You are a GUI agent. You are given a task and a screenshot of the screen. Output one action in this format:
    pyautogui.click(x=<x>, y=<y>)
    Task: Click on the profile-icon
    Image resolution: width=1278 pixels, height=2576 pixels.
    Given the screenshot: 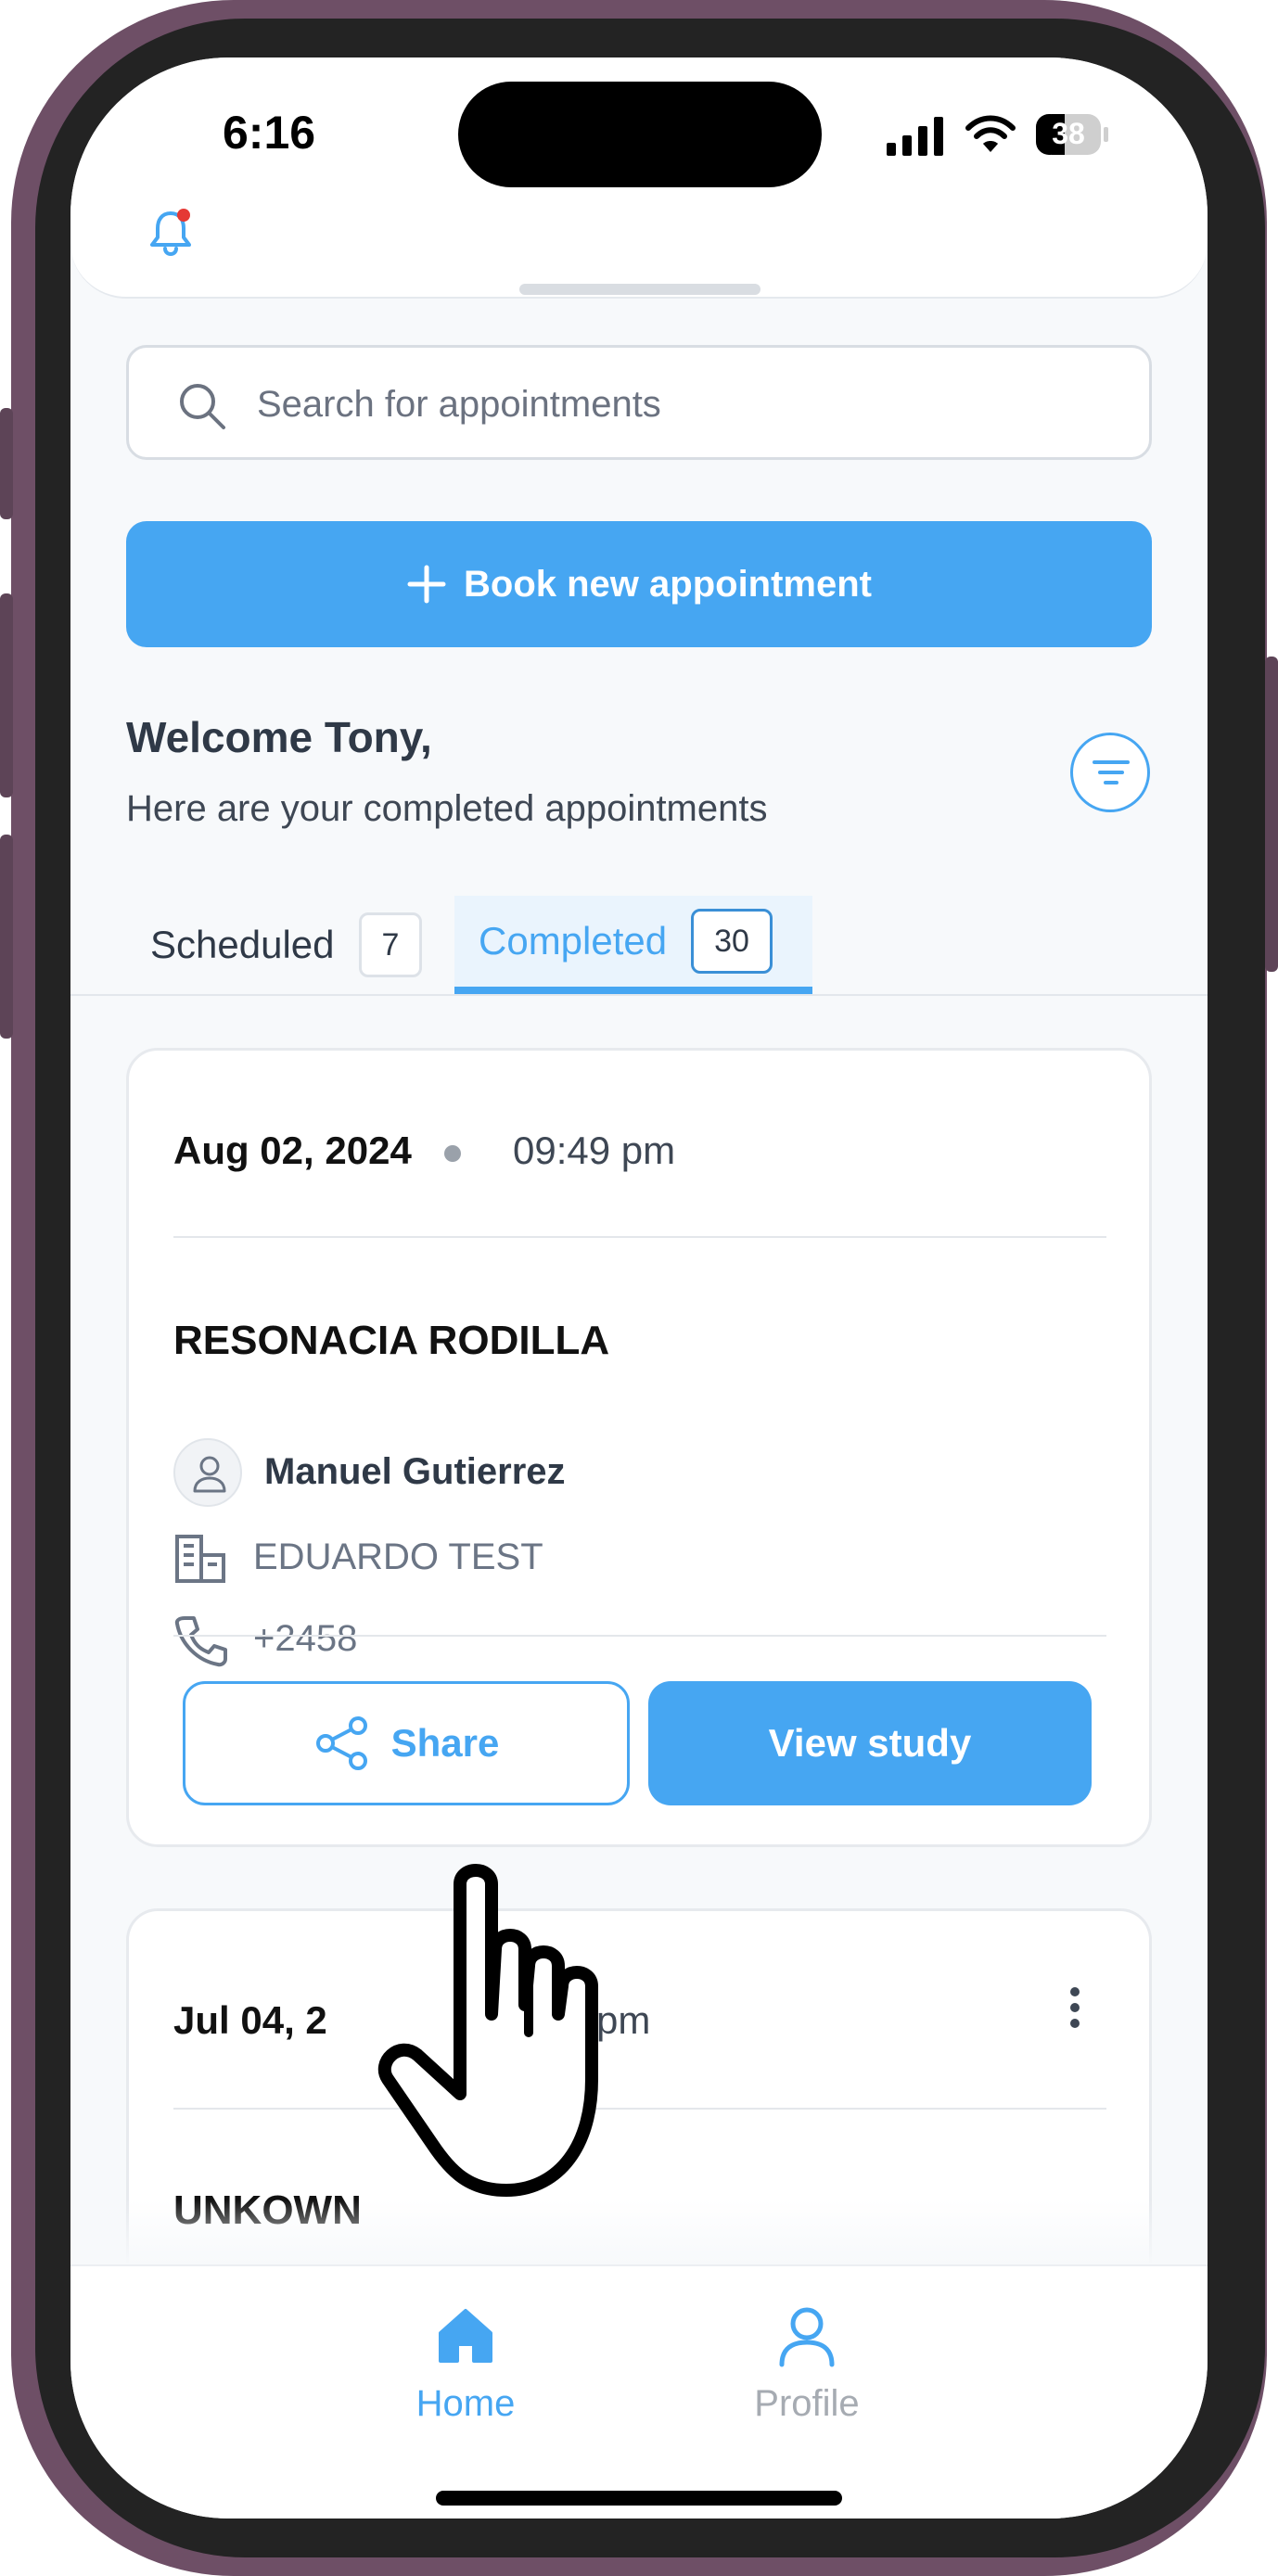 What is the action you would take?
    pyautogui.click(x=807, y=2337)
    